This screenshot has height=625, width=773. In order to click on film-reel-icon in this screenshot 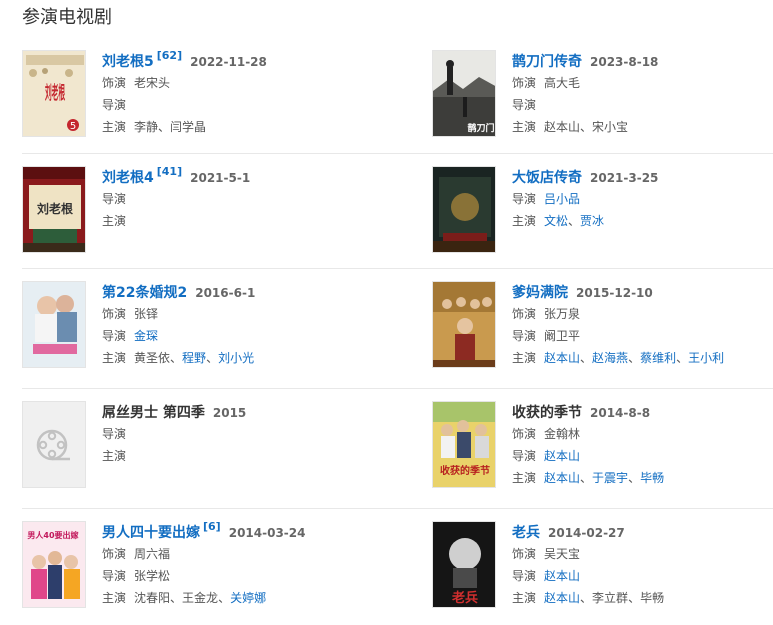, I will do `click(53, 444)`.